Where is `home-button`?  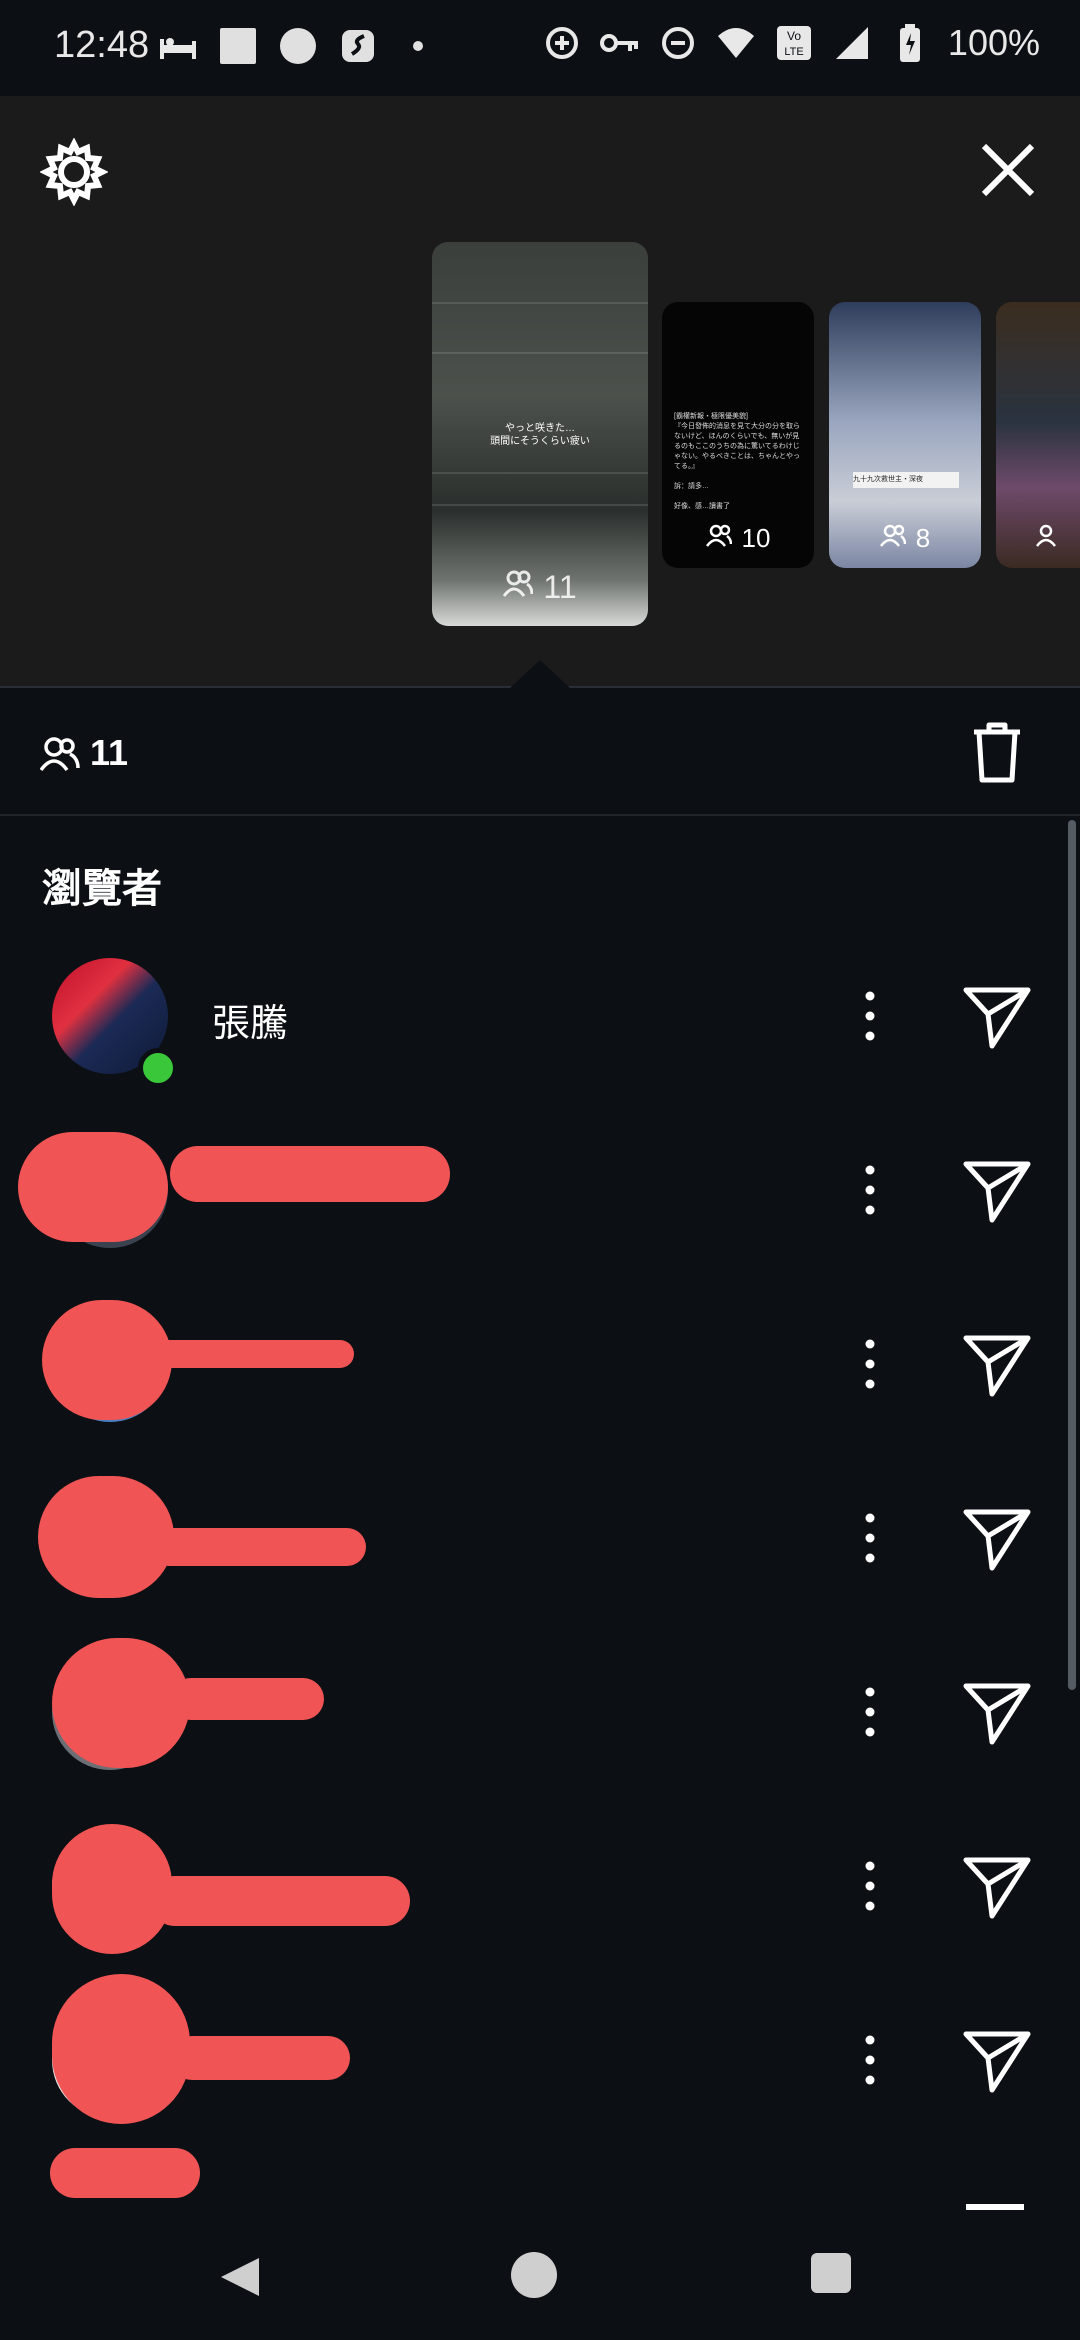
home-button is located at coordinates (534, 2275).